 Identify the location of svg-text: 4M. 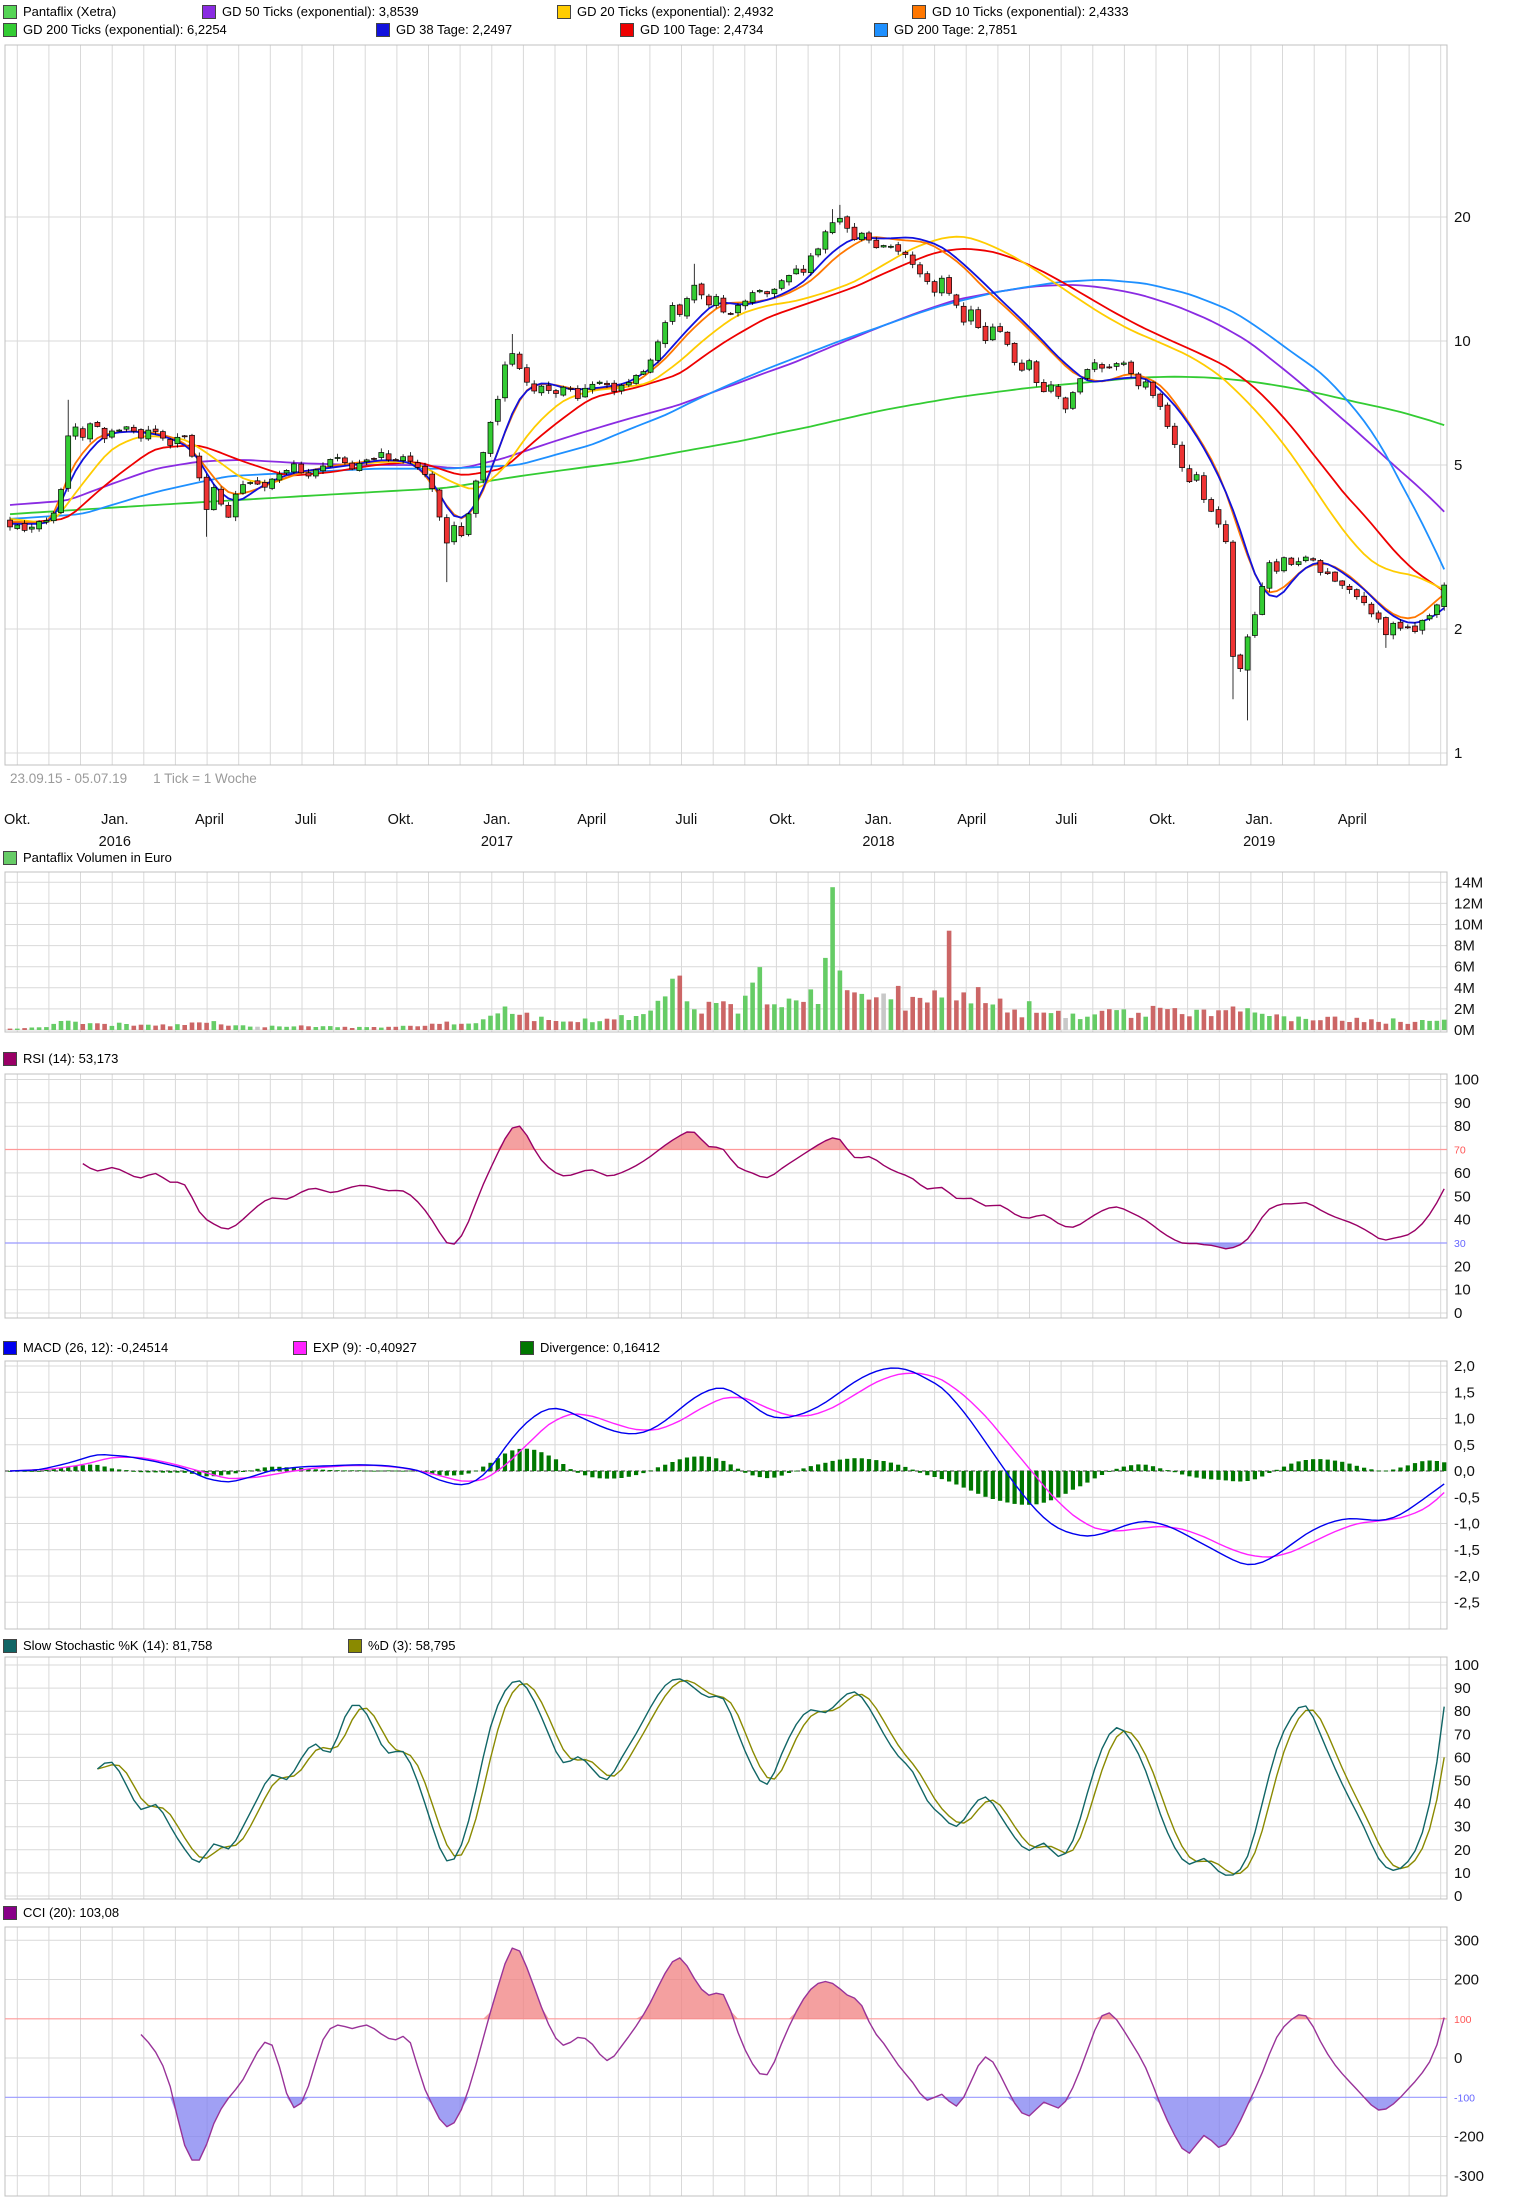
(1464, 988).